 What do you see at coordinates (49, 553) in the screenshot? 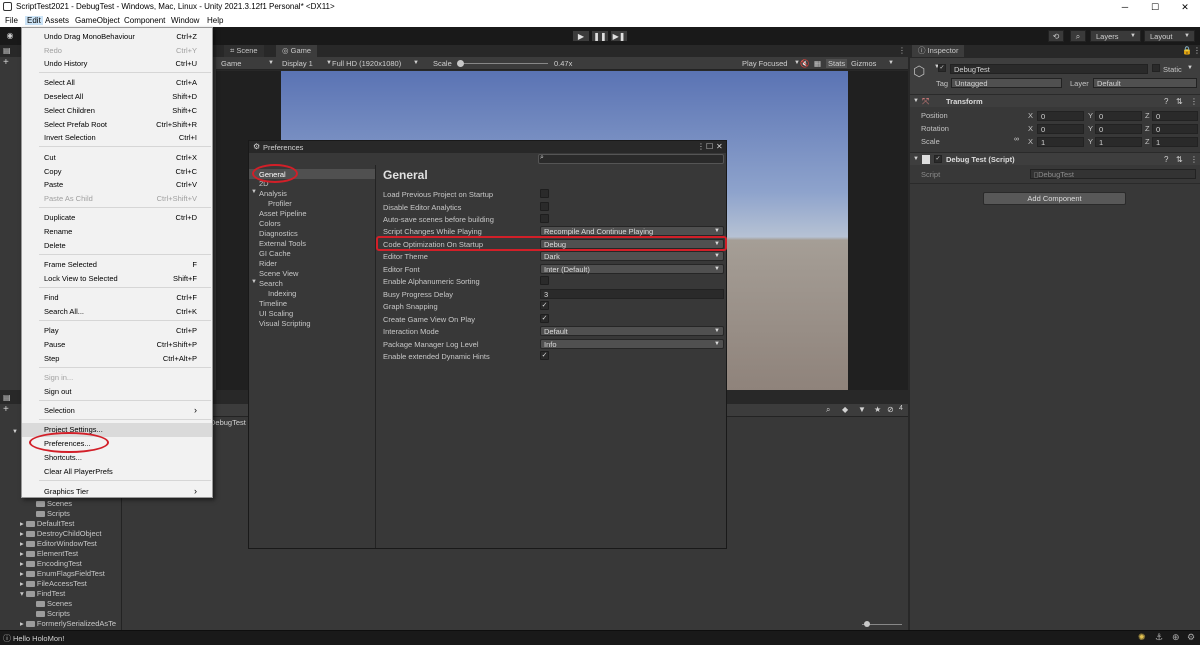
I see `tree-item: ▸ ElementTest` at bounding box center [49, 553].